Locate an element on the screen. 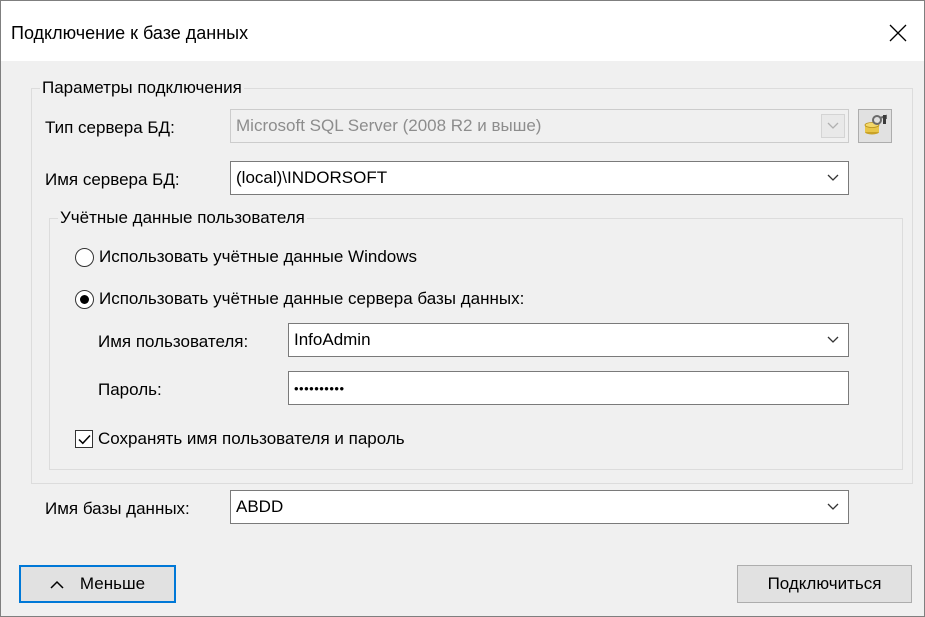  title-bar: Подключение к базе данных is located at coordinates (462, 31).